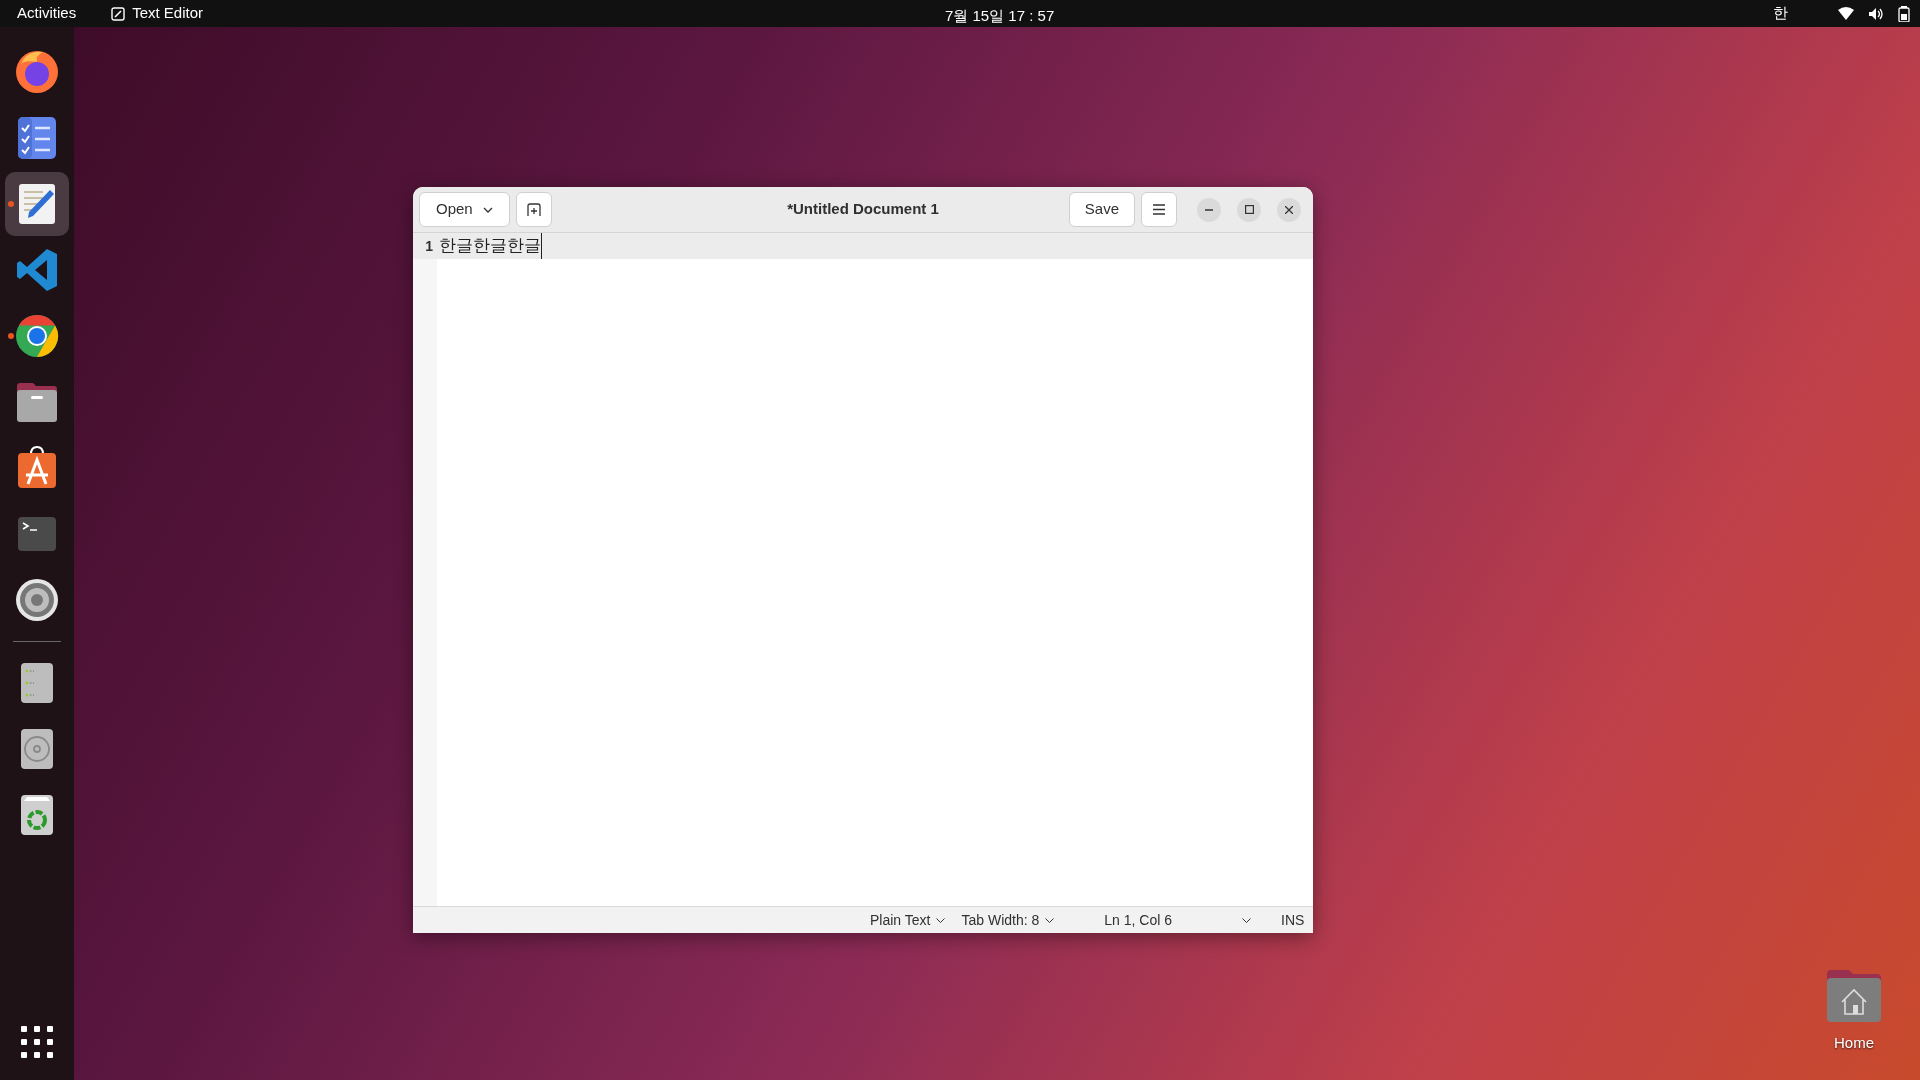 The height and width of the screenshot is (1080, 1920). Describe the element at coordinates (908, 920) in the screenshot. I see `language-dropdown: Plain Text` at that location.